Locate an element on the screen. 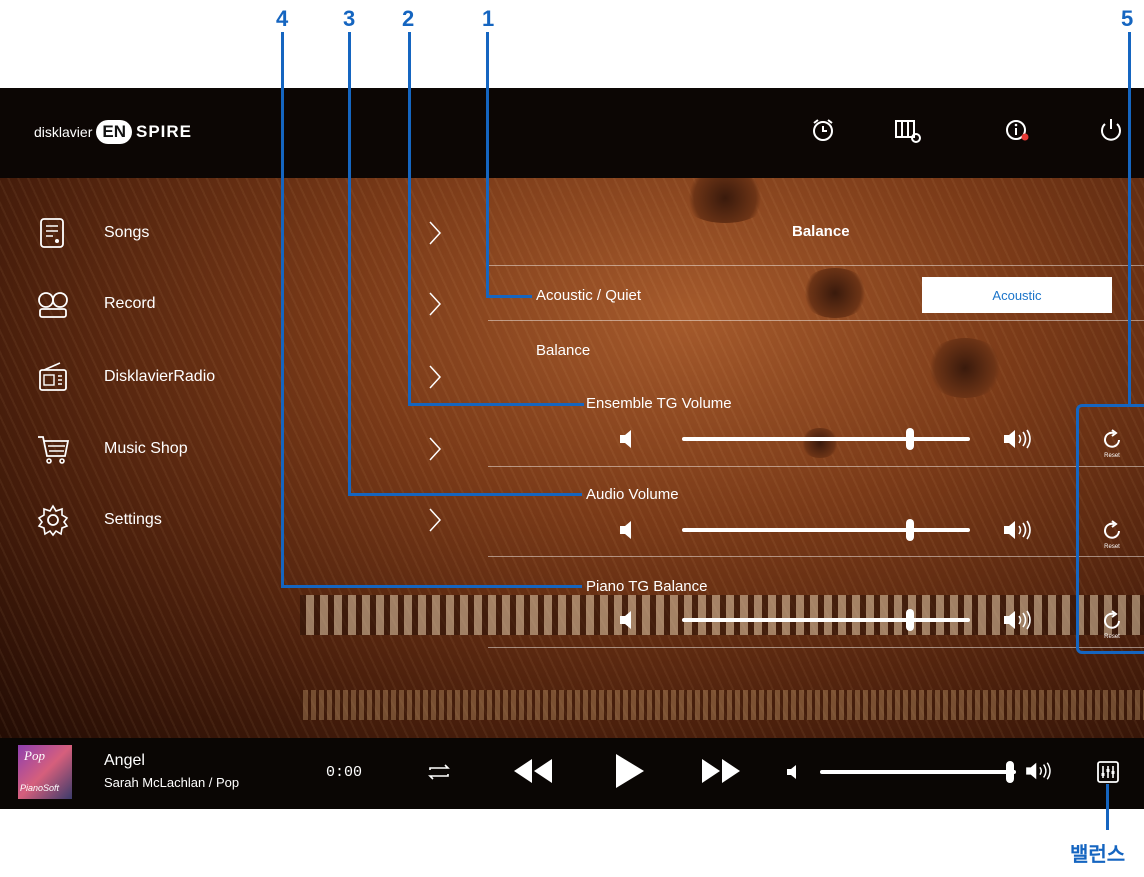 This screenshot has height=877, width=1144. callout-3: 3 is located at coordinates (349, 18).